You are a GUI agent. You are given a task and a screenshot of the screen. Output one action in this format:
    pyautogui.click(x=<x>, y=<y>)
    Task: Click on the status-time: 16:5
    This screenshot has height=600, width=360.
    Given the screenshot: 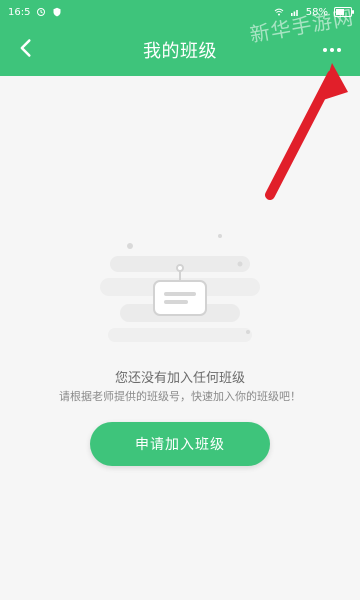 What is the action you would take?
    pyautogui.click(x=19, y=12)
    